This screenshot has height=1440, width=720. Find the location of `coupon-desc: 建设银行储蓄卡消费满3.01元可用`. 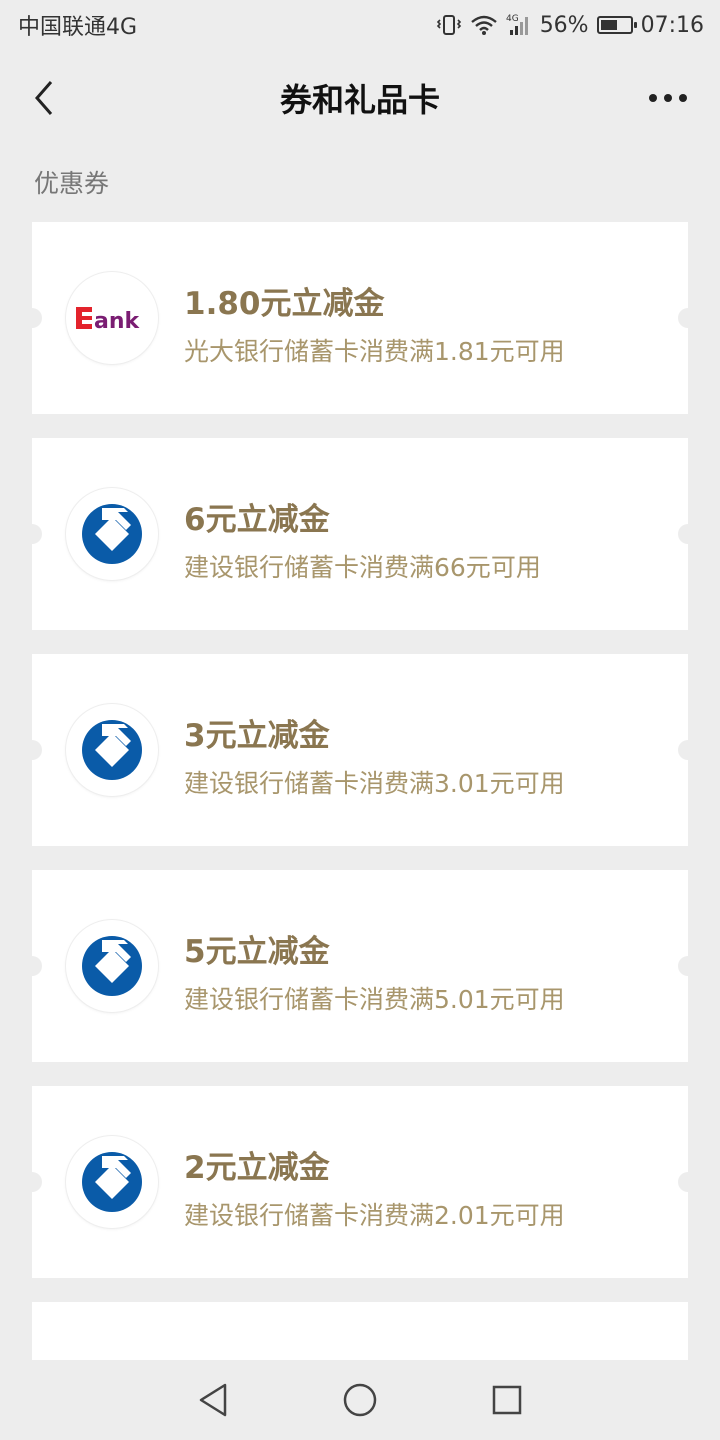

coupon-desc: 建设银行储蓄卡消费满3.01元可用 is located at coordinates (374, 783).